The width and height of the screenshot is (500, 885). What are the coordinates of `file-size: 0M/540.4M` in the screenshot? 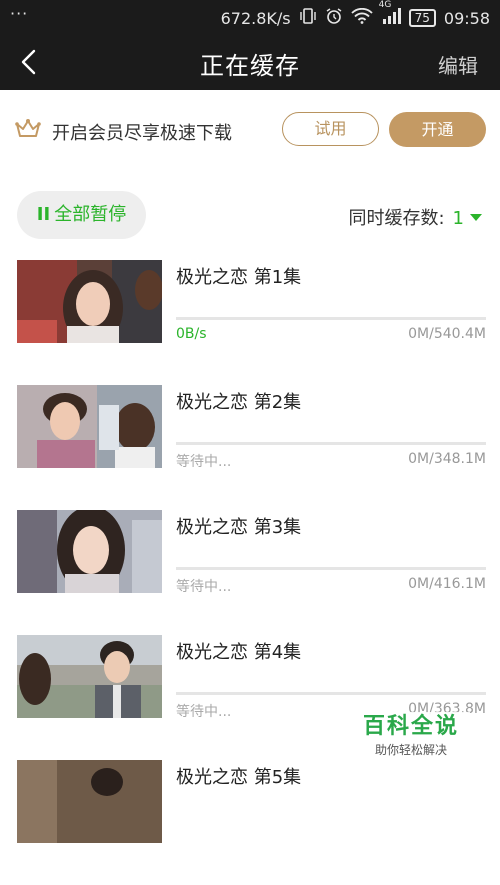 It's located at (447, 334).